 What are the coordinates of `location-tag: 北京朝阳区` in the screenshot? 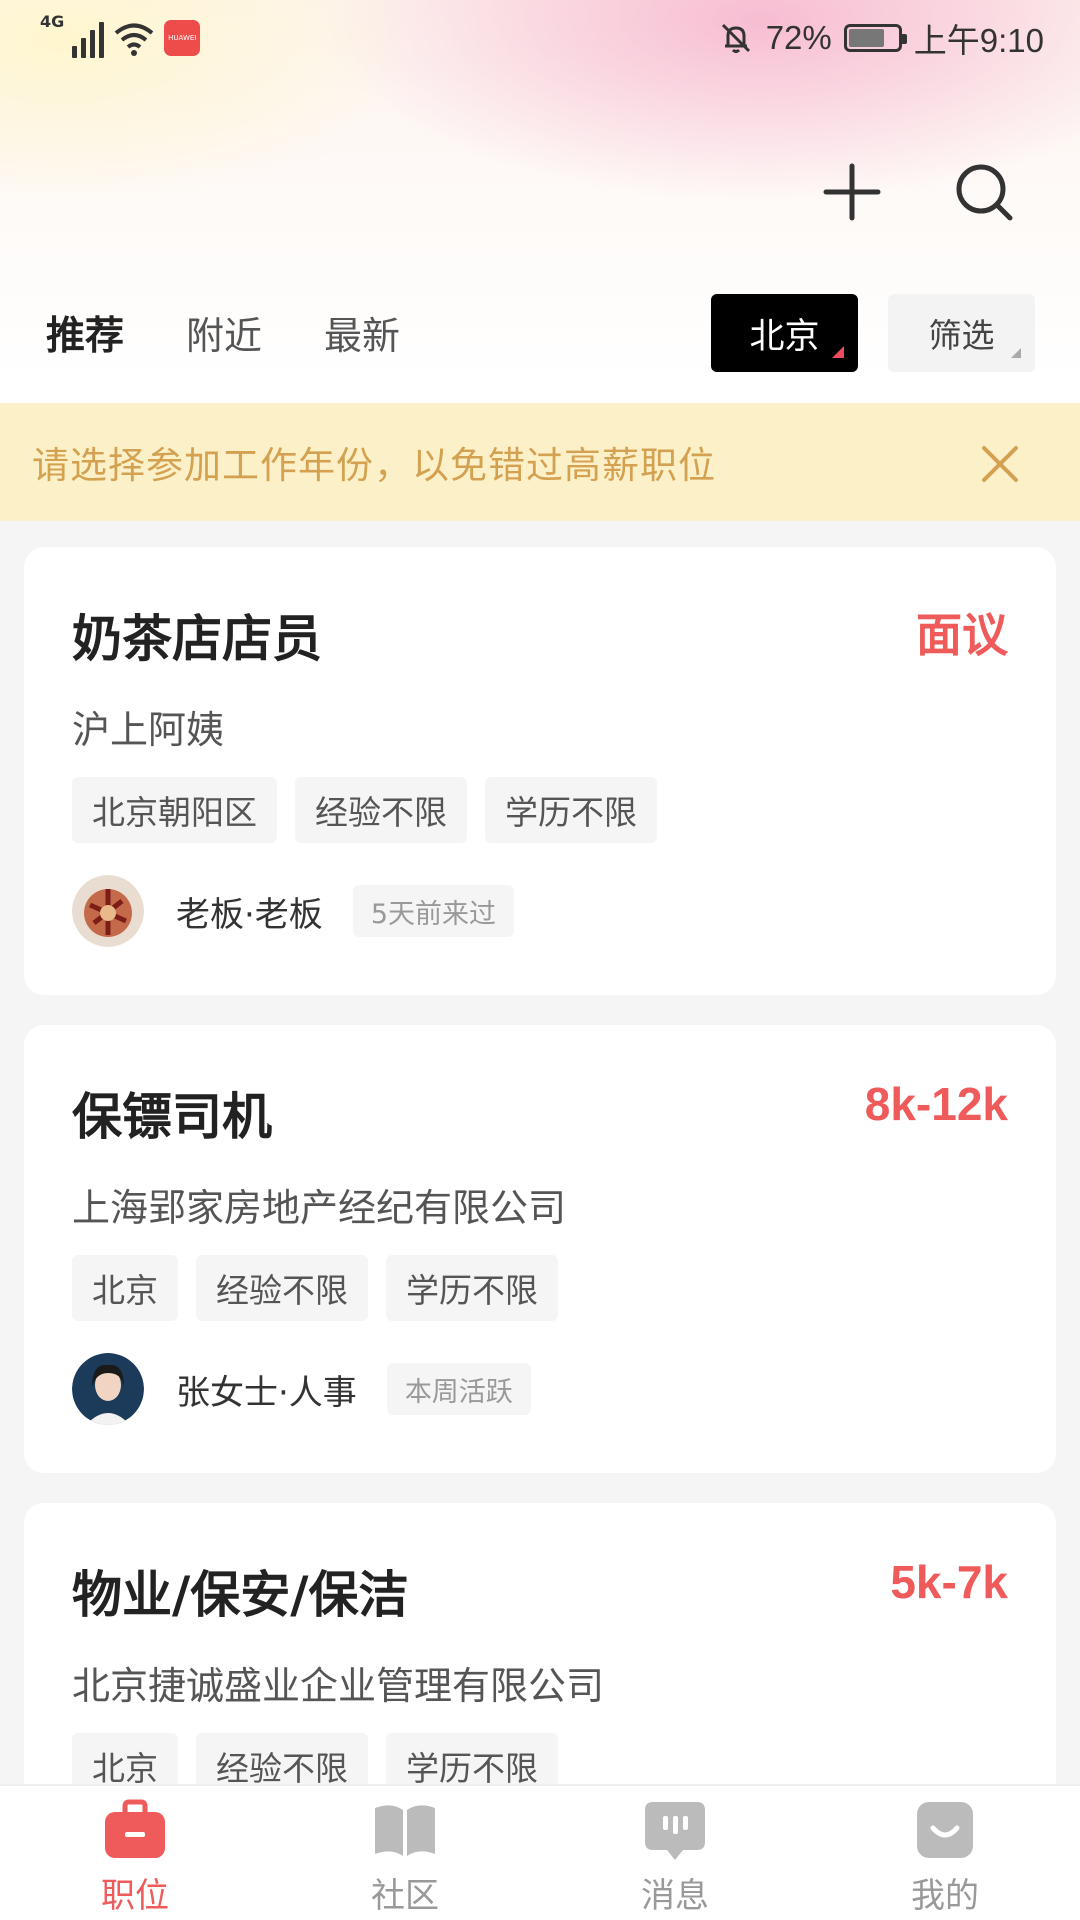 It's located at (174, 810).